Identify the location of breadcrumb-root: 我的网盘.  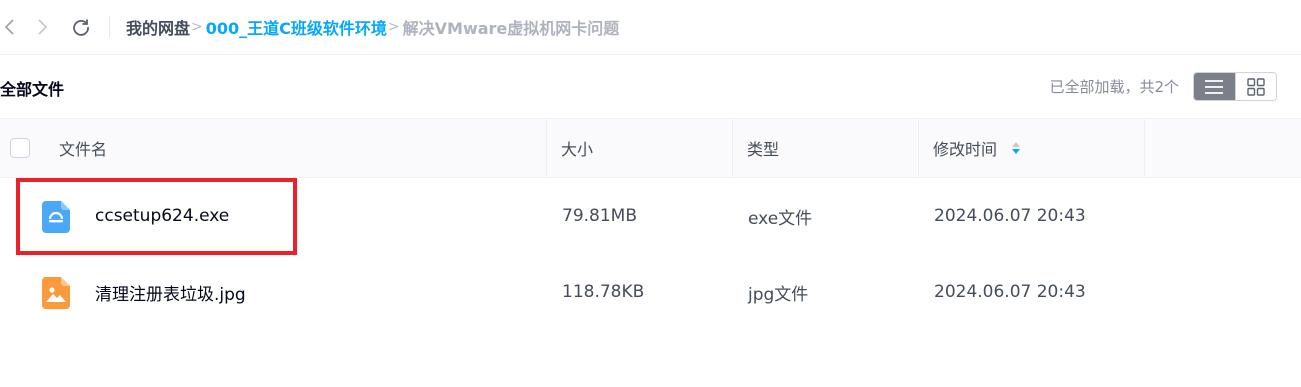
(158, 27).